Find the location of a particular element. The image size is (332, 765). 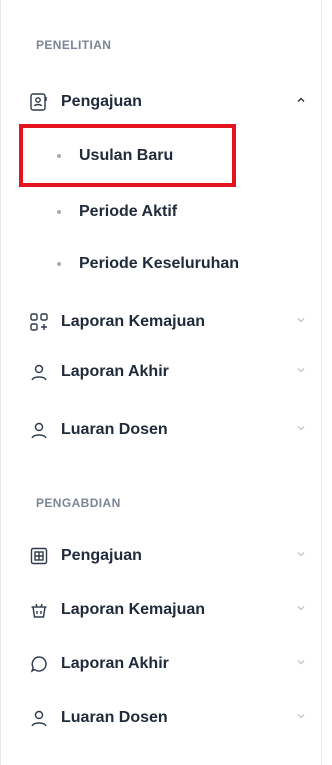

sidebar-subitem-periode-keseluruhan: Periode Keseluruhan is located at coordinates (187, 264).